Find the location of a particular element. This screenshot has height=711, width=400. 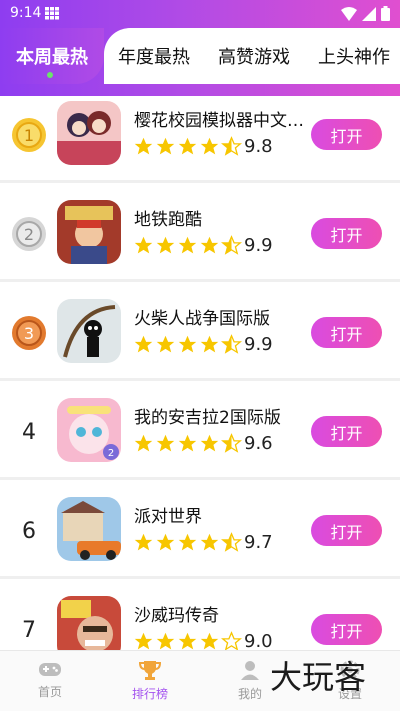

nav-home: 首页 is located at coordinates (50, 679).